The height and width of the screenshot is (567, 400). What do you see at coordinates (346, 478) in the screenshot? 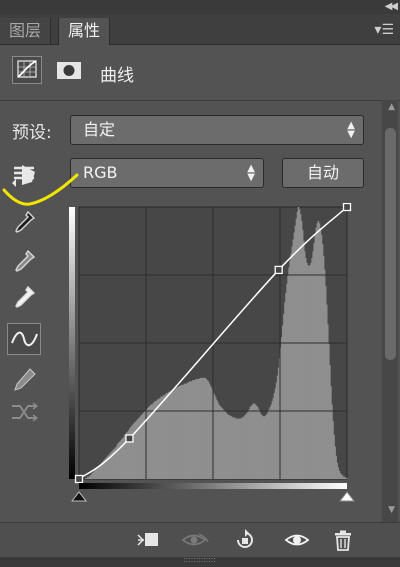
I see `histogram-bin` at bounding box center [346, 478].